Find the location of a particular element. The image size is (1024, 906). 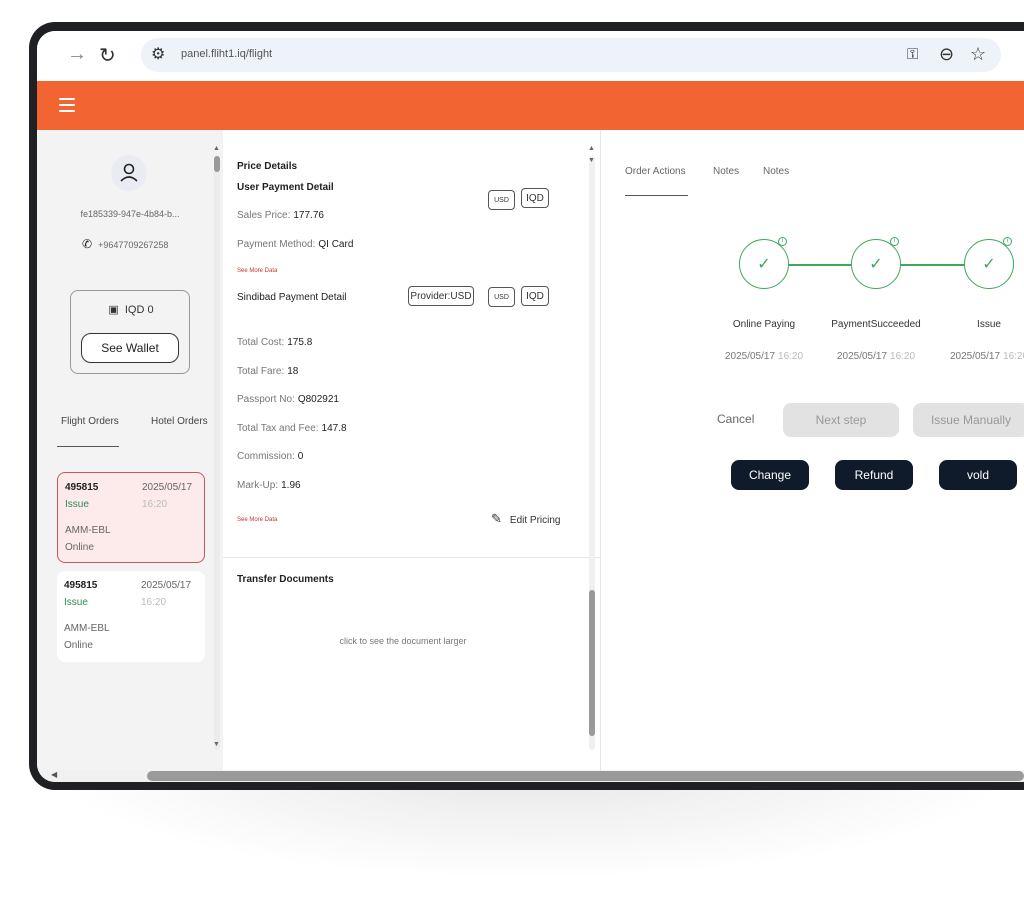

see-wallet-button: See Wallet is located at coordinates (130, 348).